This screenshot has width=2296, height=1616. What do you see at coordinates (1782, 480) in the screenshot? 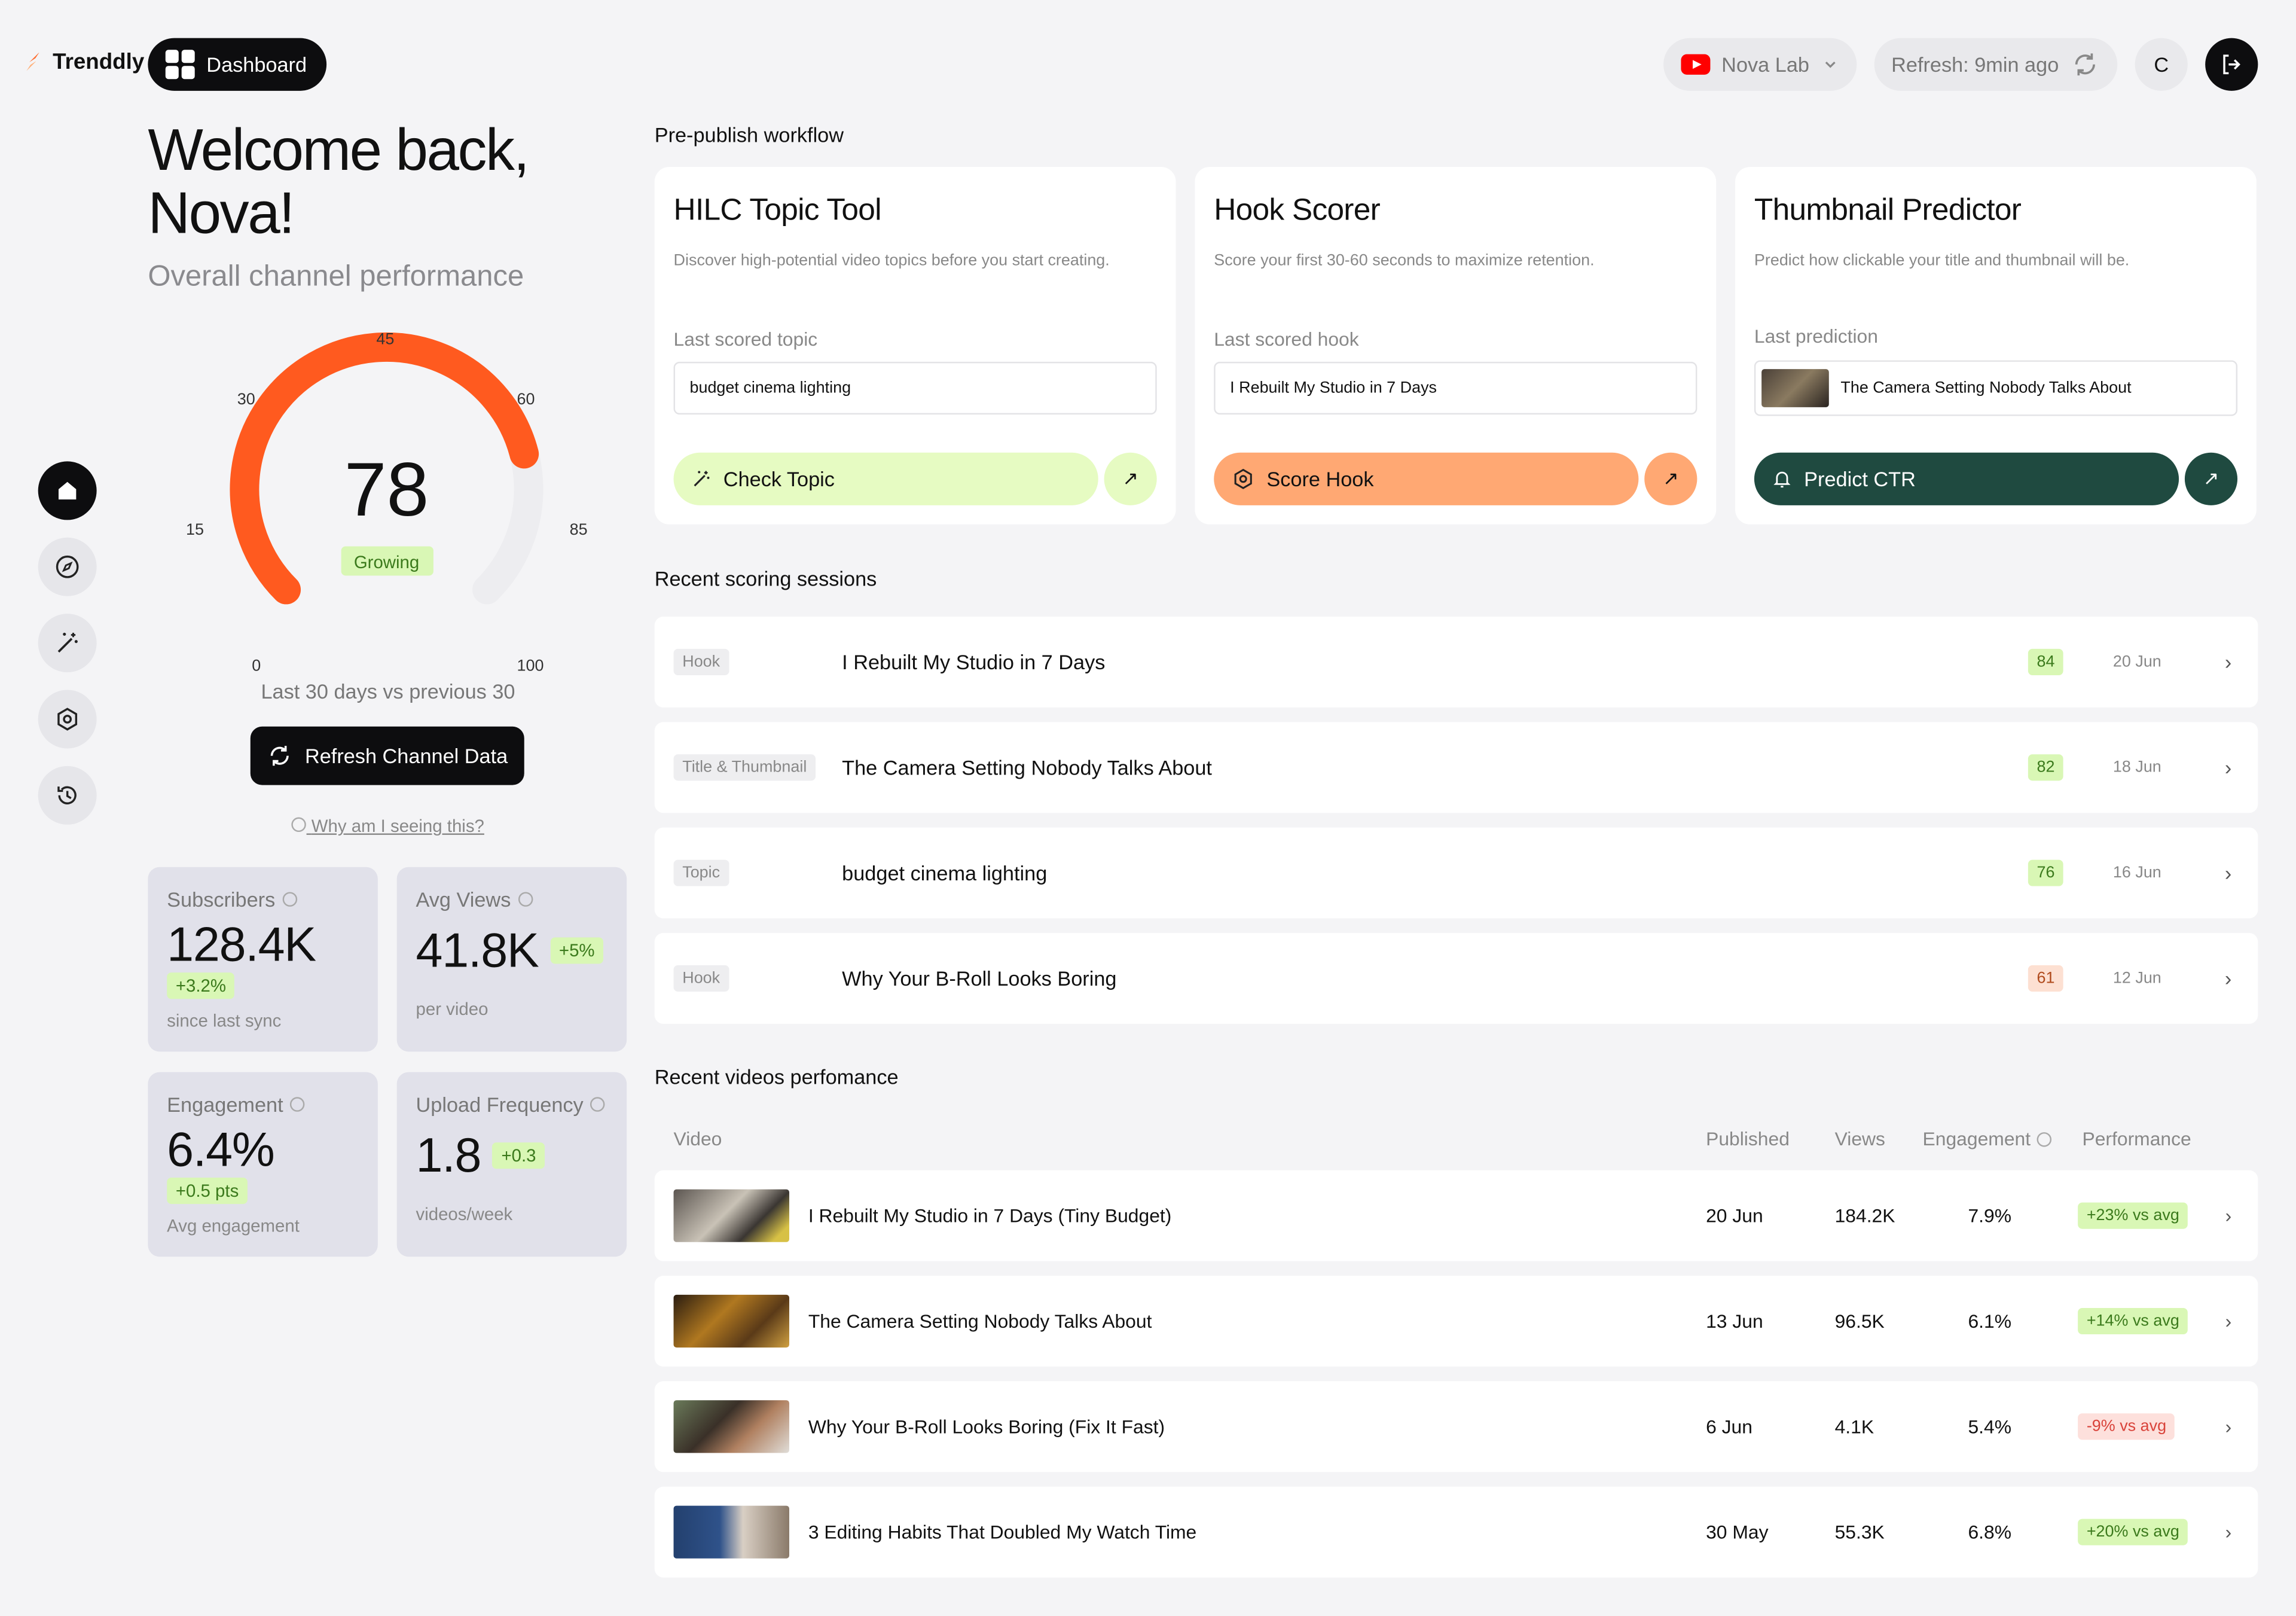
I see `bell-icon` at bounding box center [1782, 480].